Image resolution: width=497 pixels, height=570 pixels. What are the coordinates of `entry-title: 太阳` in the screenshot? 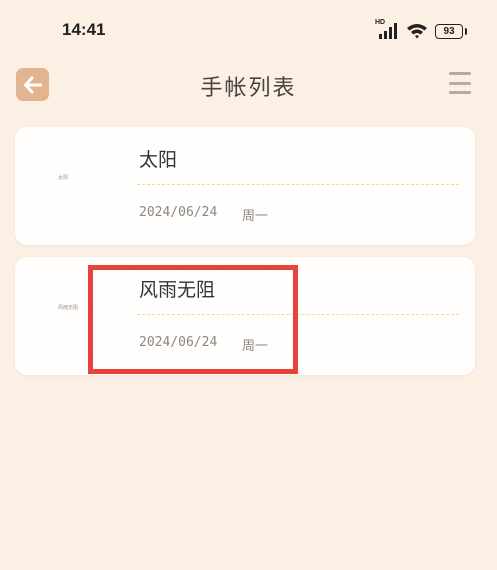 It's located at (158, 160).